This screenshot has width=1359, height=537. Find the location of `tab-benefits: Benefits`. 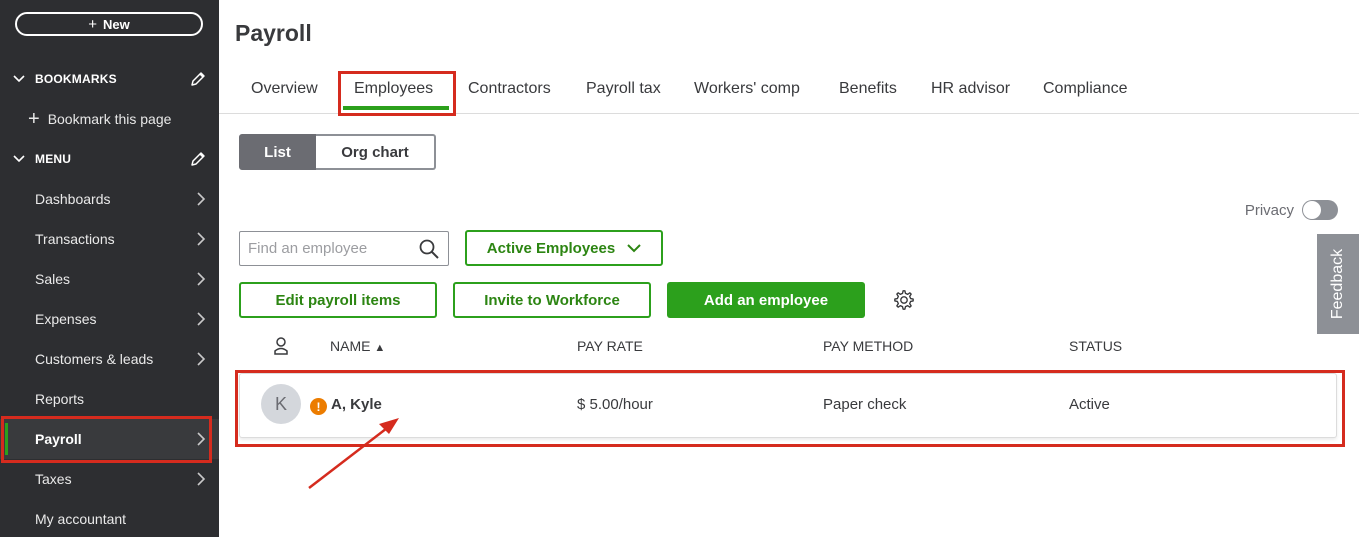

tab-benefits: Benefits is located at coordinates (868, 89).